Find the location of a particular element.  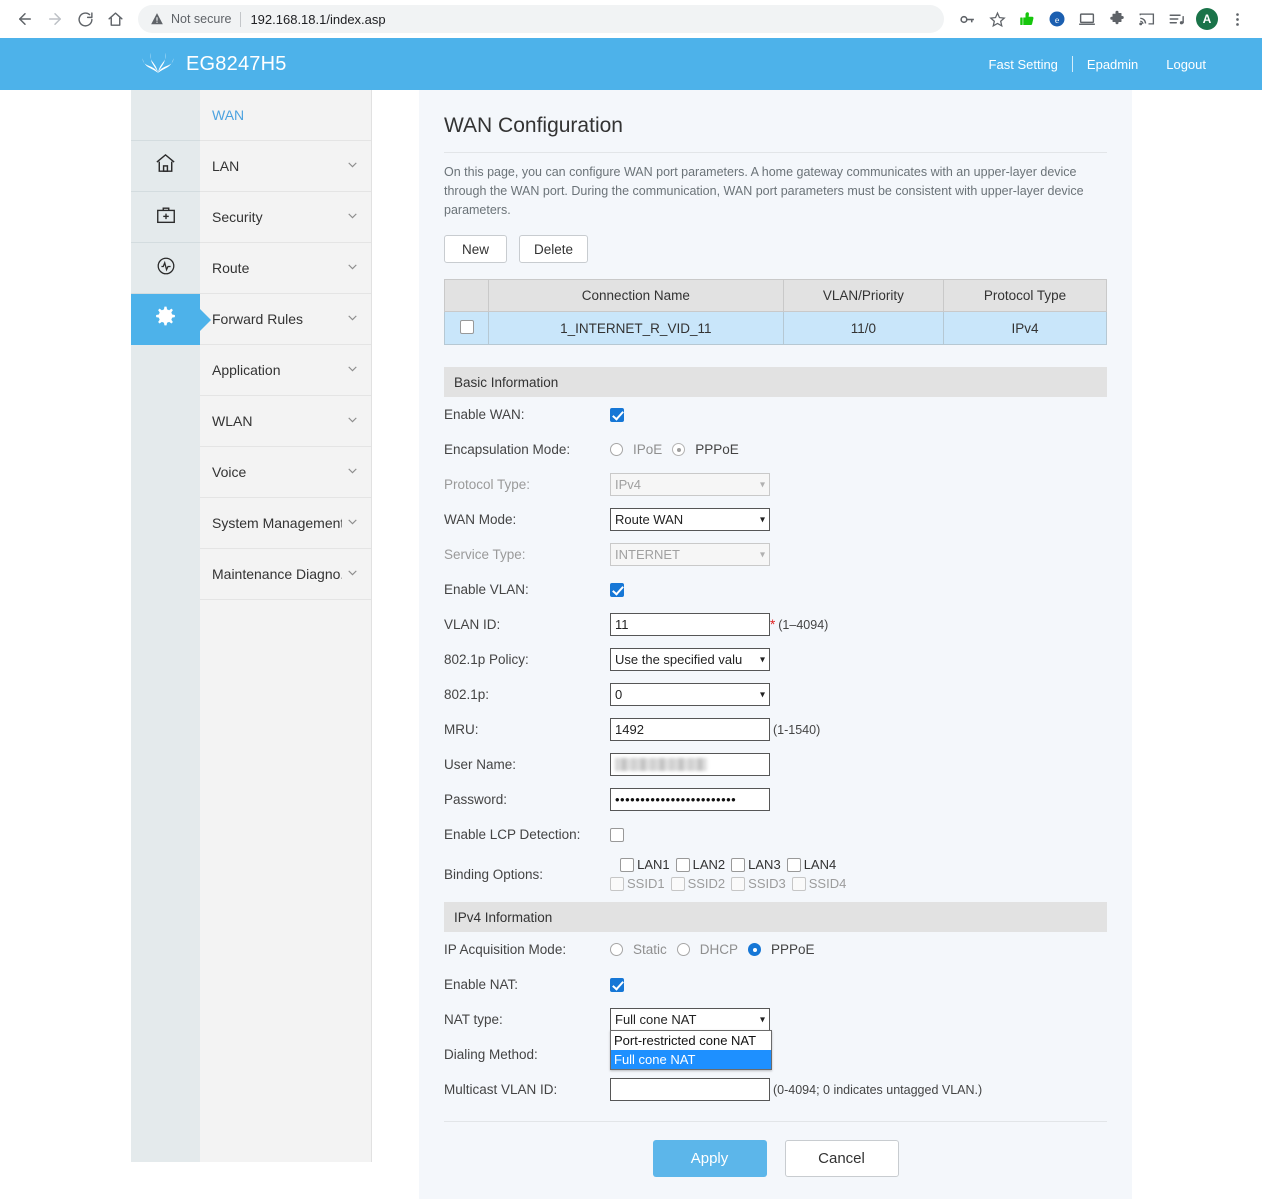

monitor-icon is located at coordinates (1087, 19).